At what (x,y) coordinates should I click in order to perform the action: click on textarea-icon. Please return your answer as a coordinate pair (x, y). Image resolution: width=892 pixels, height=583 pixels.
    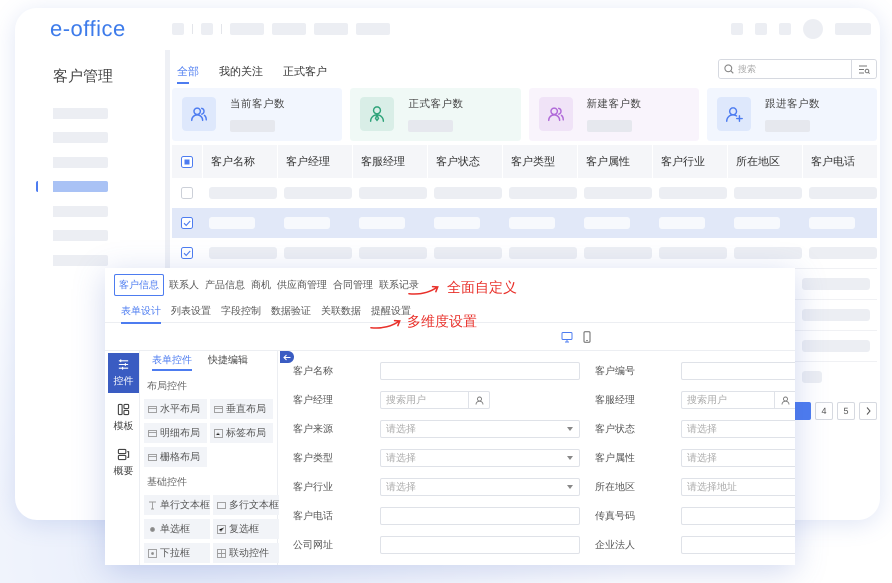
    Looking at the image, I should click on (221, 505).